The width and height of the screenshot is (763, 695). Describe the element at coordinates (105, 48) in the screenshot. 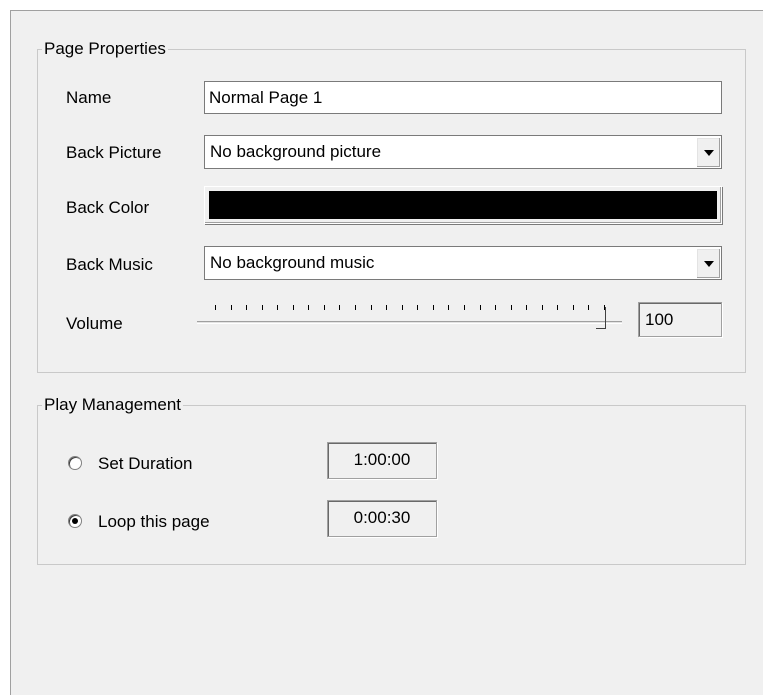

I see `page-properties-title: Page Properties` at that location.